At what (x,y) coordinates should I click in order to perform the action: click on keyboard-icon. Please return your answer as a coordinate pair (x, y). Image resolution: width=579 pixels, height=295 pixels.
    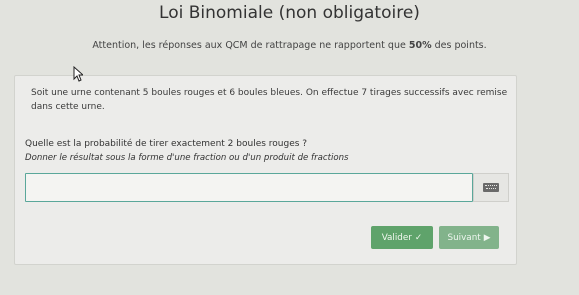
    Looking at the image, I should click on (491, 187).